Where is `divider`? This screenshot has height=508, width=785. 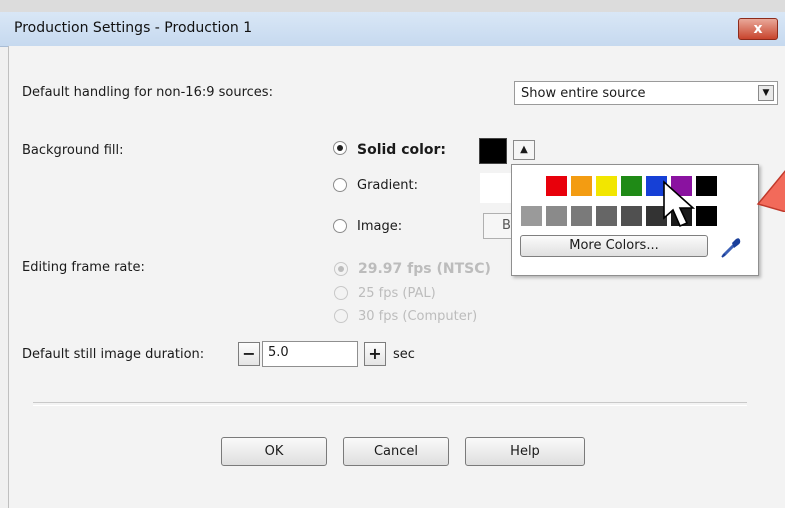
divider is located at coordinates (390, 404).